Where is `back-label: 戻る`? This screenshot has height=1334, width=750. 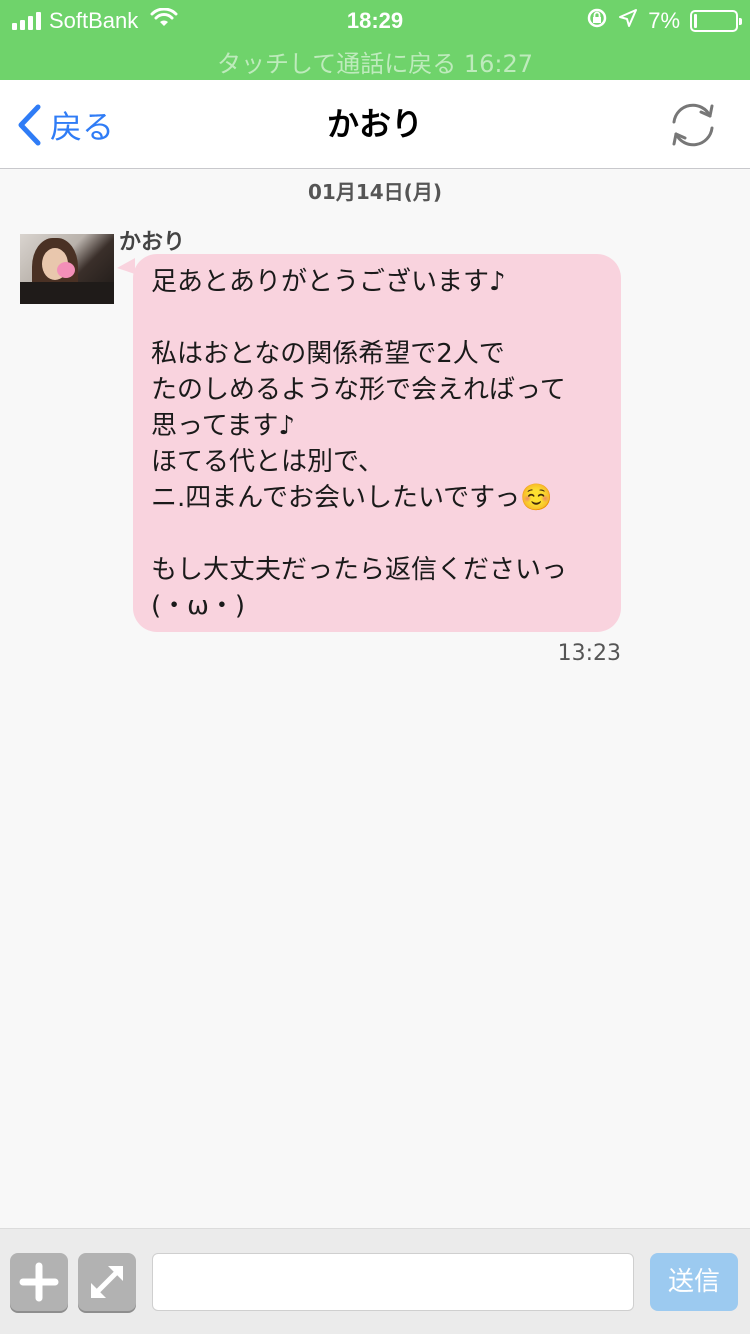
back-label: 戻る is located at coordinates (82, 126).